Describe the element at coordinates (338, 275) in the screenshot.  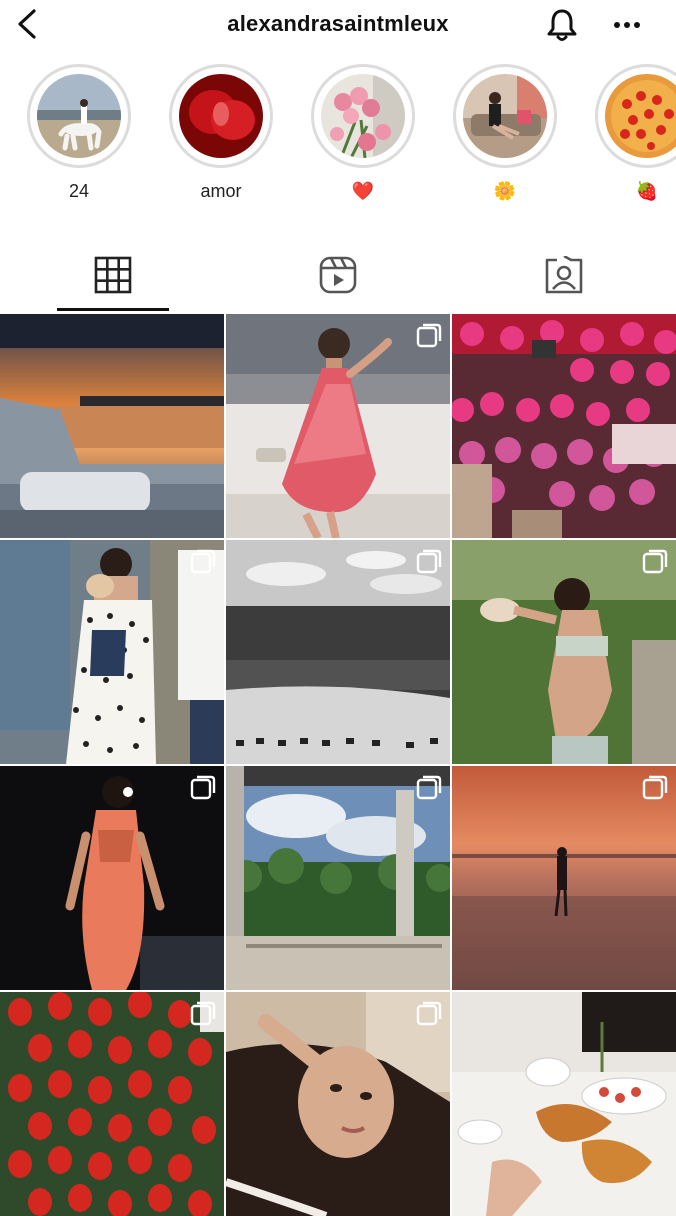
I see `reels-icon` at that location.